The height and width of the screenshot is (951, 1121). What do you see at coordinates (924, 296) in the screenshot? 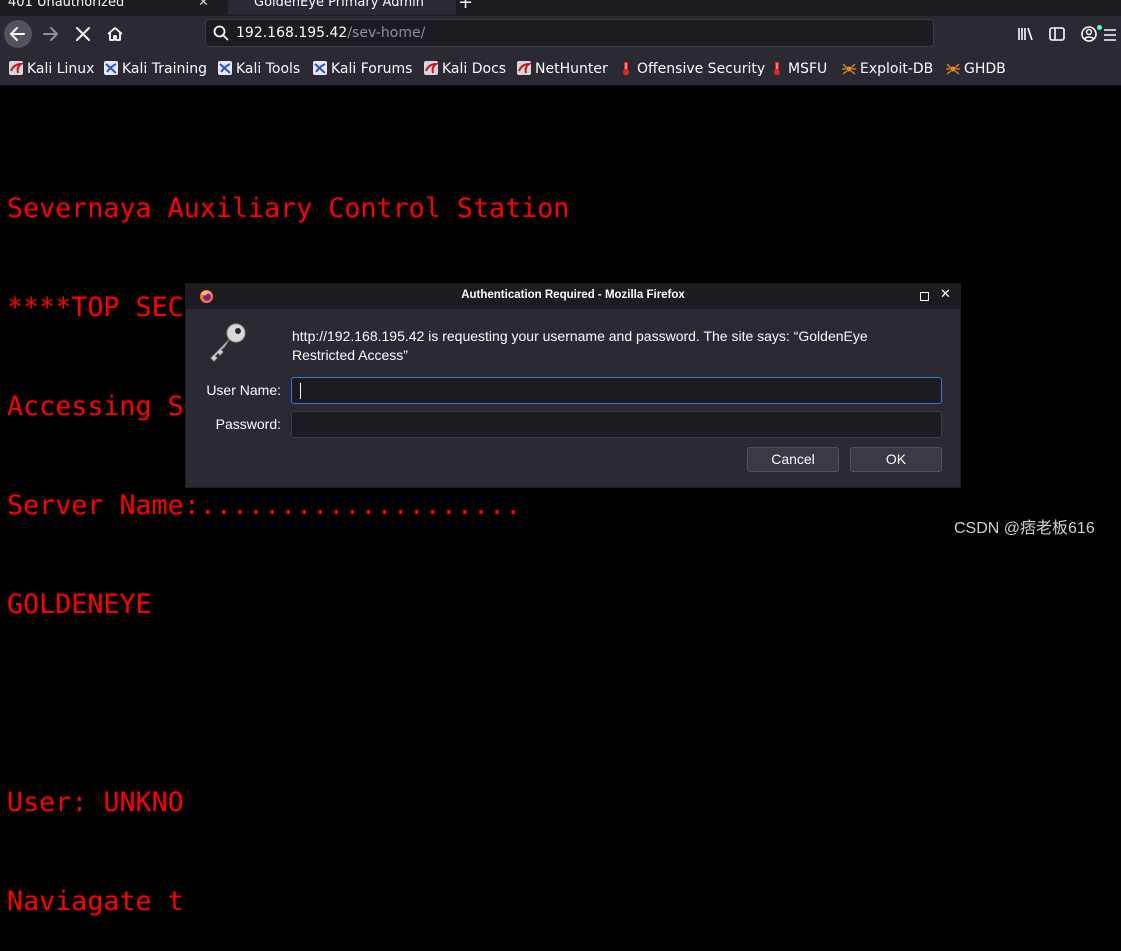
I see `maximize-icon` at bounding box center [924, 296].